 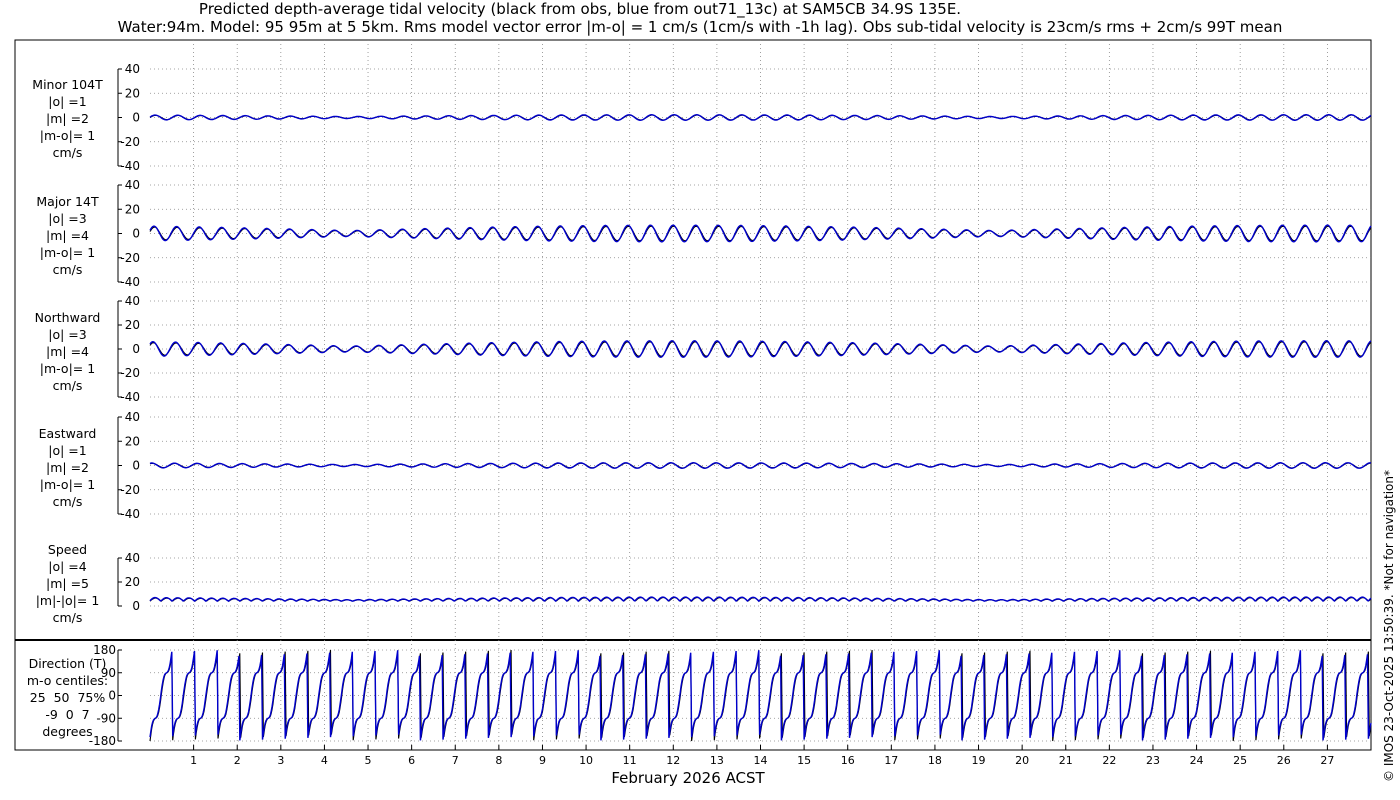 I want to click on x-tick-label: 21, so click(x=1066, y=760).